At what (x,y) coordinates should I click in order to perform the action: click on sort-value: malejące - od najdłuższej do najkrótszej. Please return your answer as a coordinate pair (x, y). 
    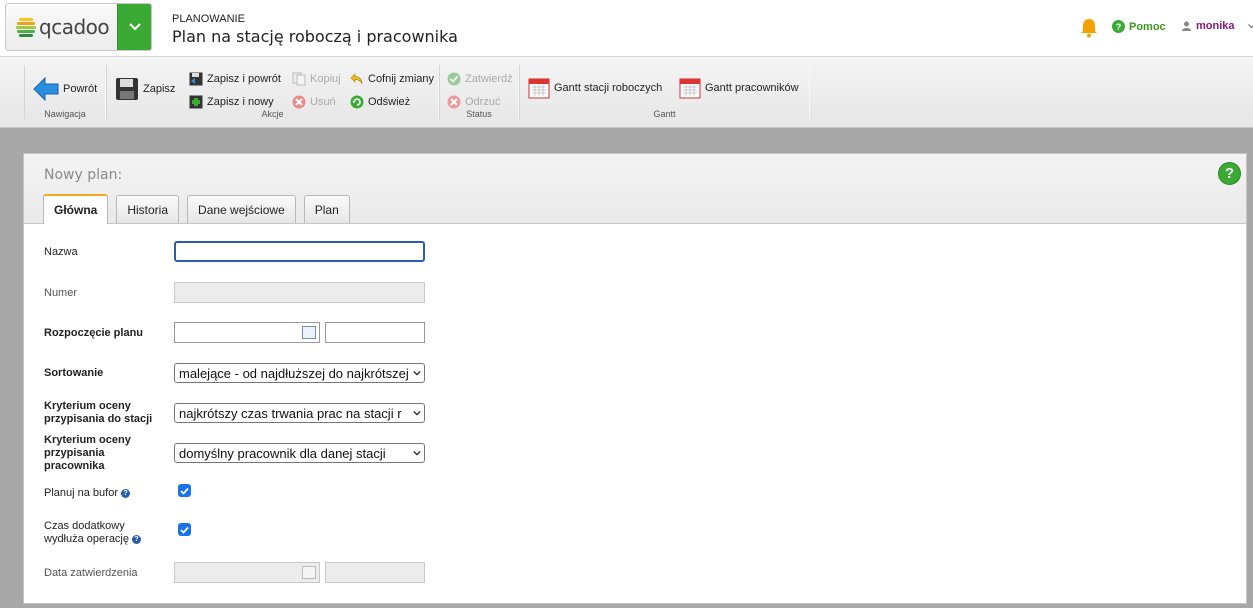
    Looking at the image, I should click on (294, 373).